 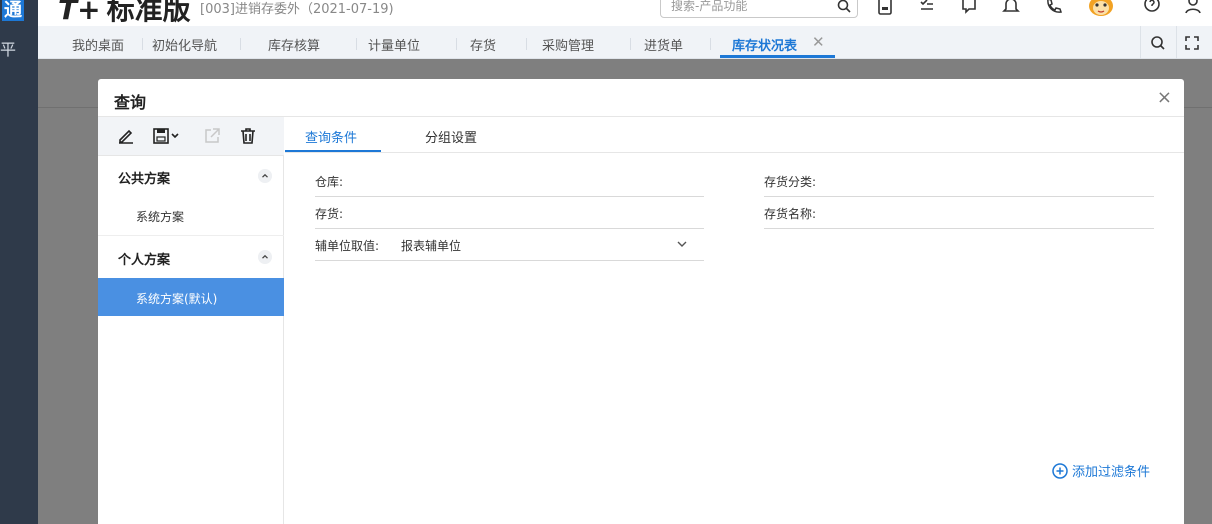 What do you see at coordinates (331, 136) in the screenshot?
I see `tab-query-conditions: 查询条件` at bounding box center [331, 136].